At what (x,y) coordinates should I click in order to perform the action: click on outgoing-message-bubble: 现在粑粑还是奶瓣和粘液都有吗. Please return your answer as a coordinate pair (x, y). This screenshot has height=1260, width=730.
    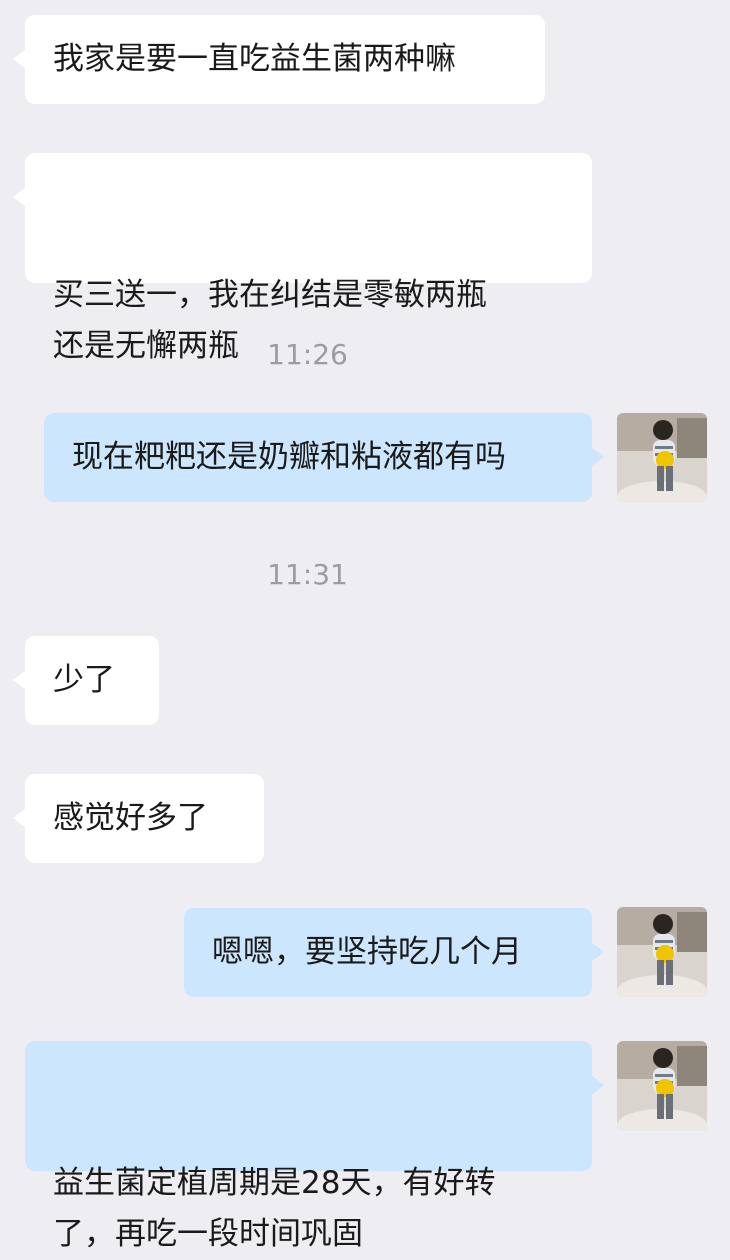
    Looking at the image, I should click on (324, 457).